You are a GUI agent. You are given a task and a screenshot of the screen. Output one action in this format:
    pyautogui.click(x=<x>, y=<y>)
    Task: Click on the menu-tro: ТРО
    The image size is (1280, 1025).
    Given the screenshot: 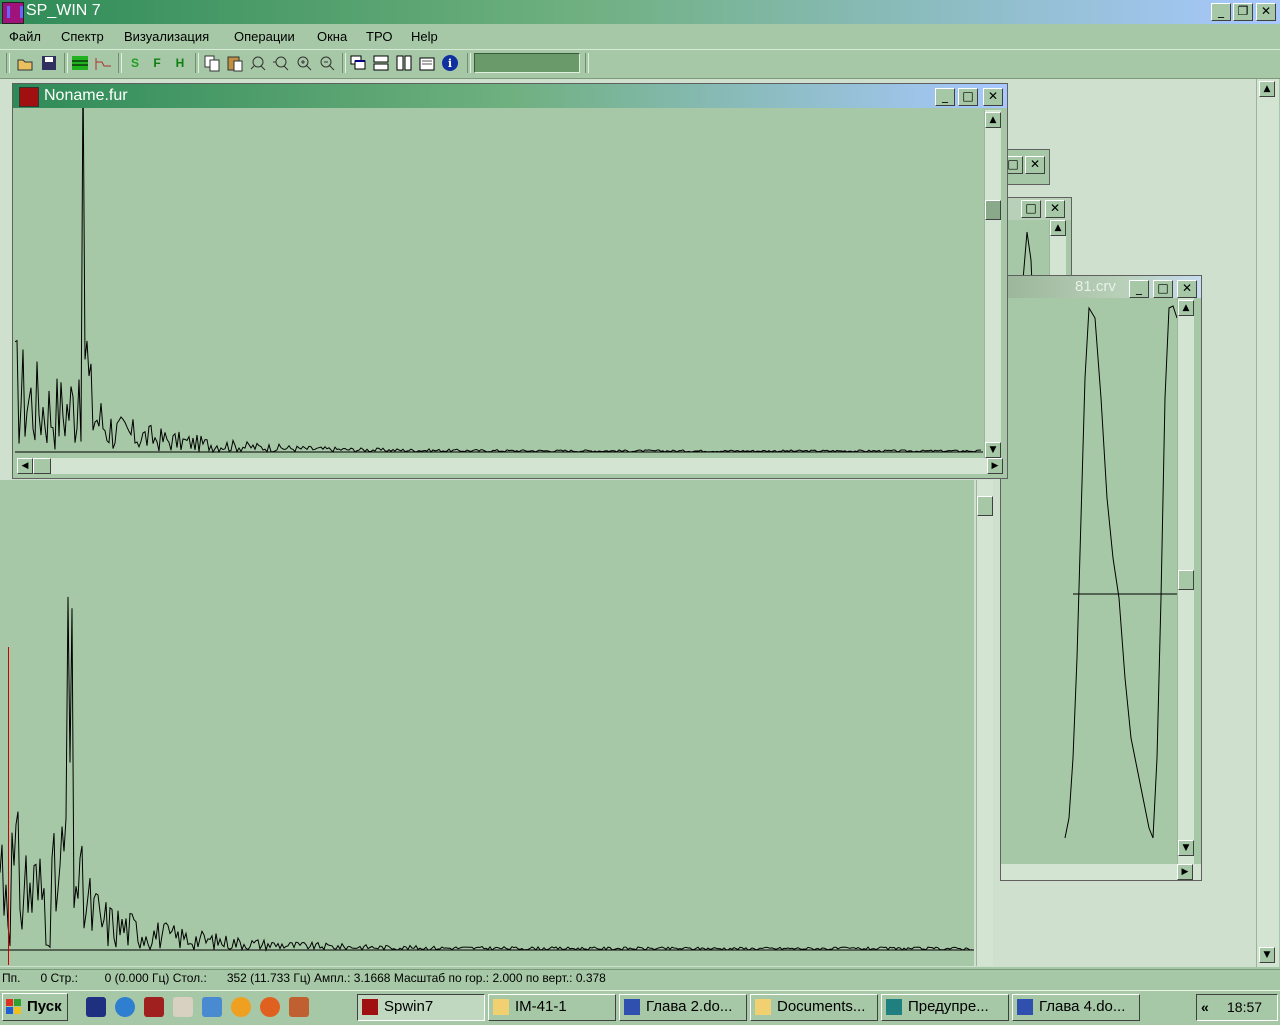 What is the action you would take?
    pyautogui.click(x=379, y=36)
    